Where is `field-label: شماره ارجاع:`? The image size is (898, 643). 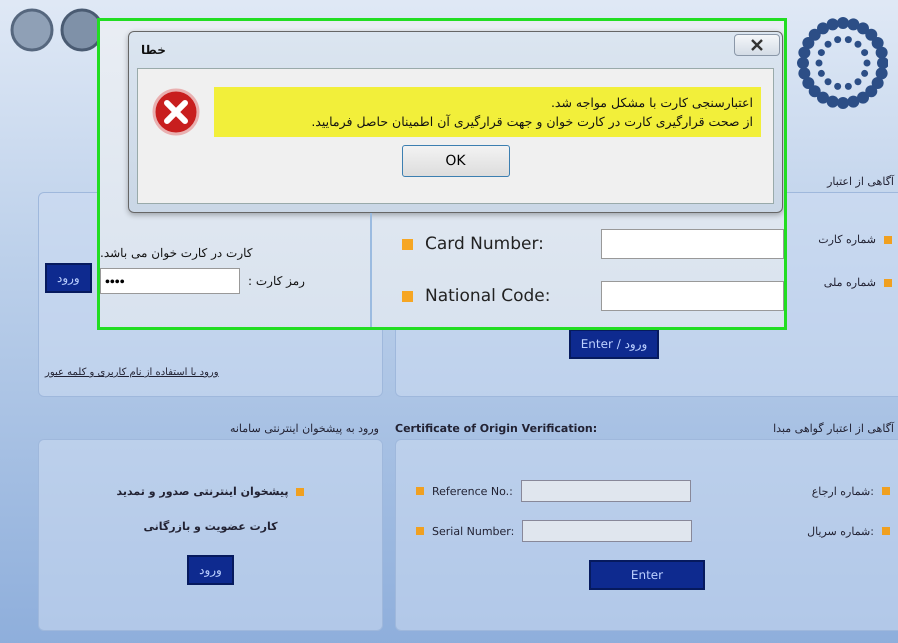
field-label: شماره ارجاع: is located at coordinates (843, 491).